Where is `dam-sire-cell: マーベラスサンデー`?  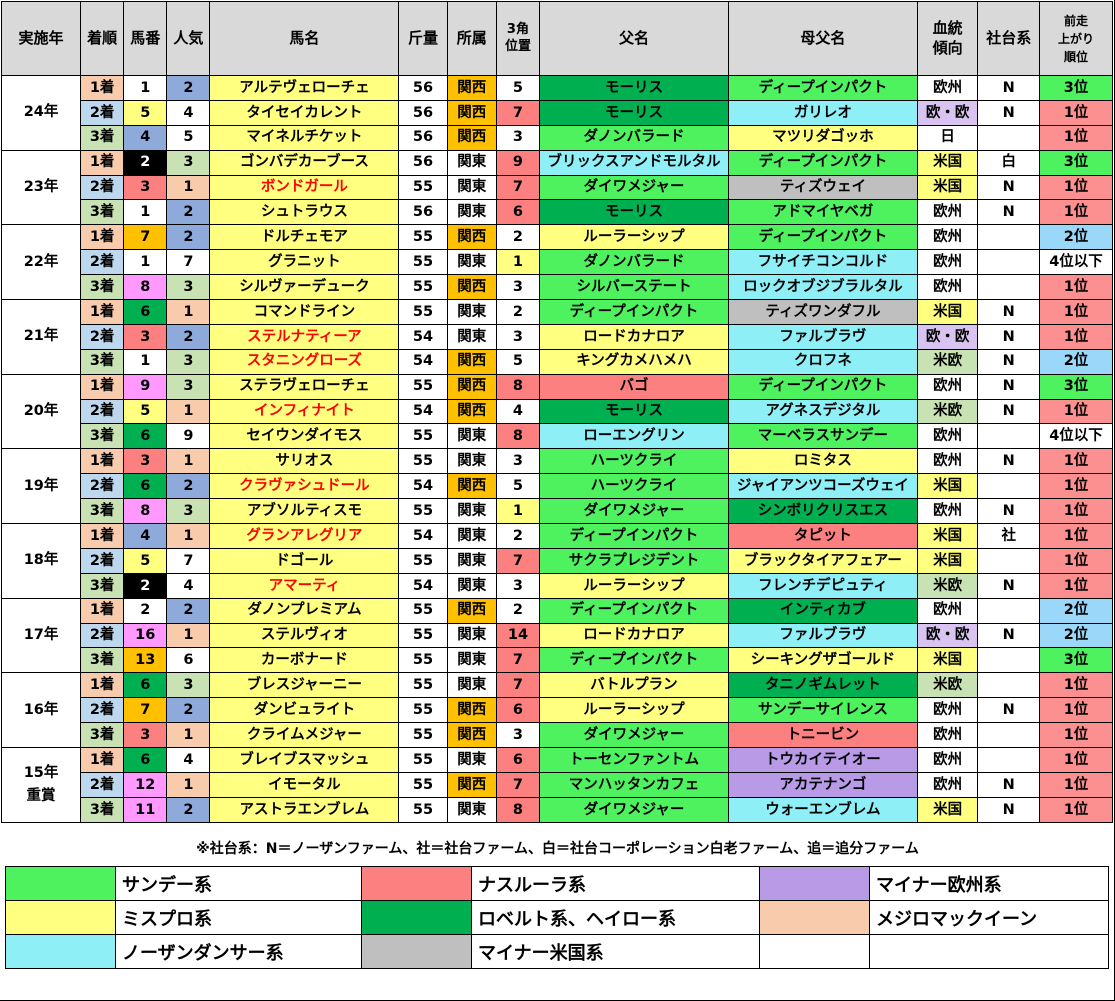
dam-sire-cell: マーベラスサンデー is located at coordinates (822, 436).